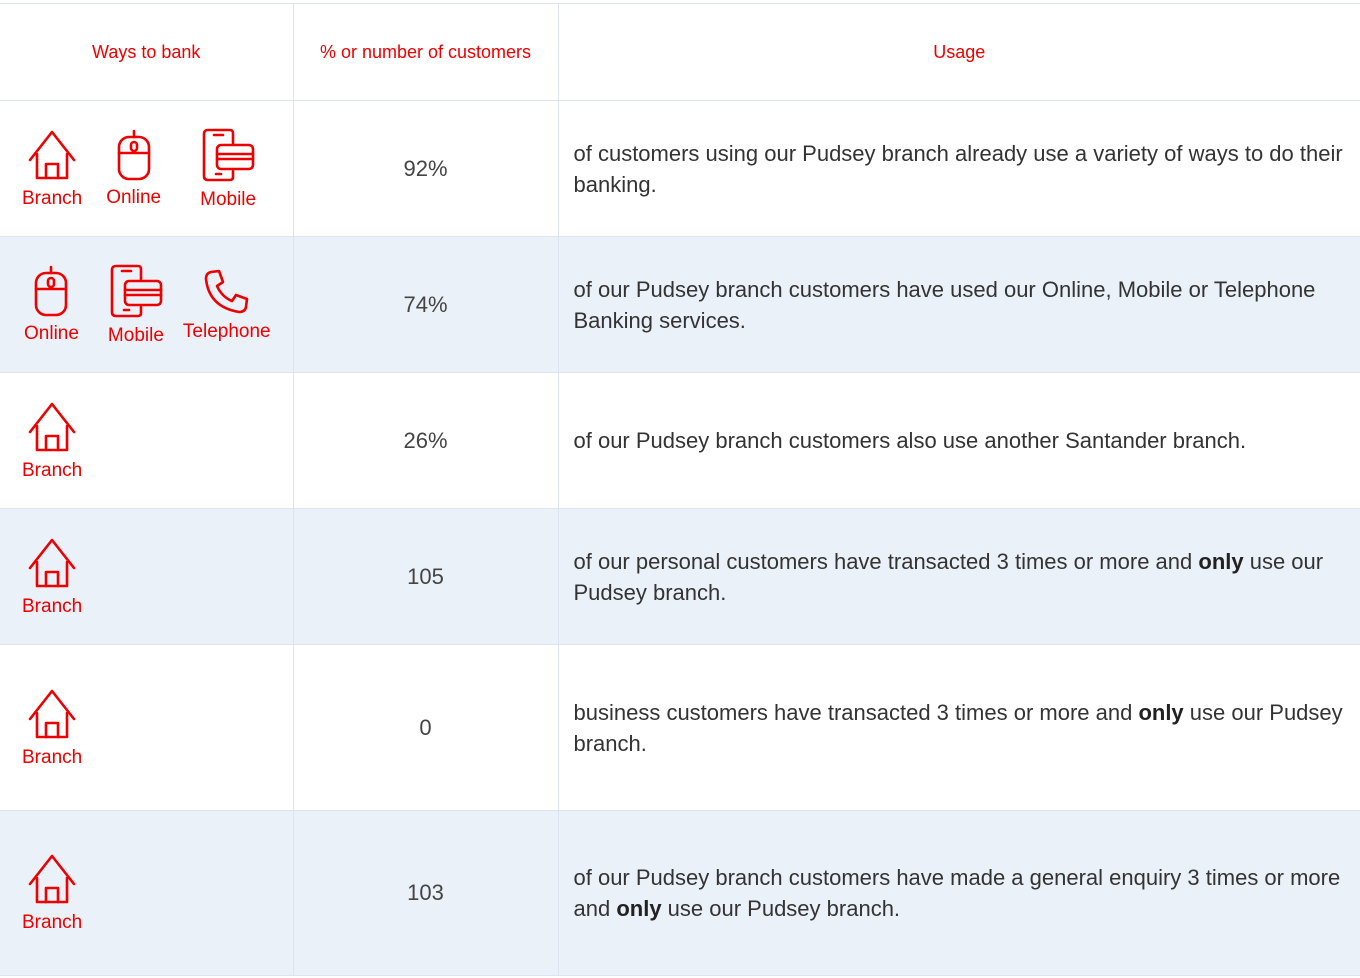 This screenshot has width=1360, height=978. What do you see at coordinates (227, 291) in the screenshot?
I see `phone-icon` at bounding box center [227, 291].